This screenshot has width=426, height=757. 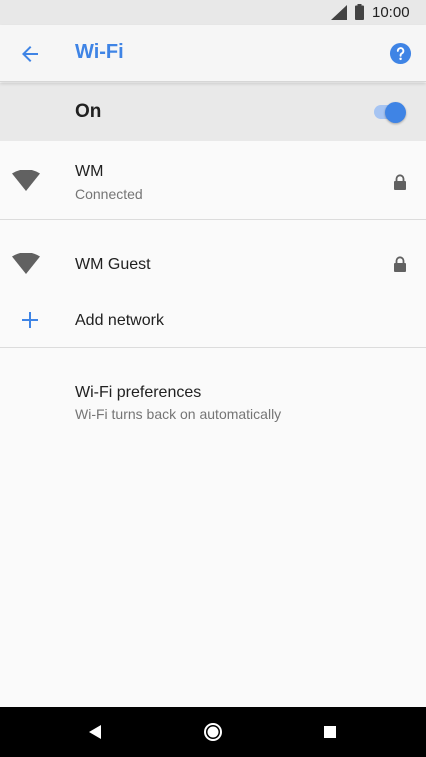 I want to click on wifi-toggle, so click(x=391, y=112).